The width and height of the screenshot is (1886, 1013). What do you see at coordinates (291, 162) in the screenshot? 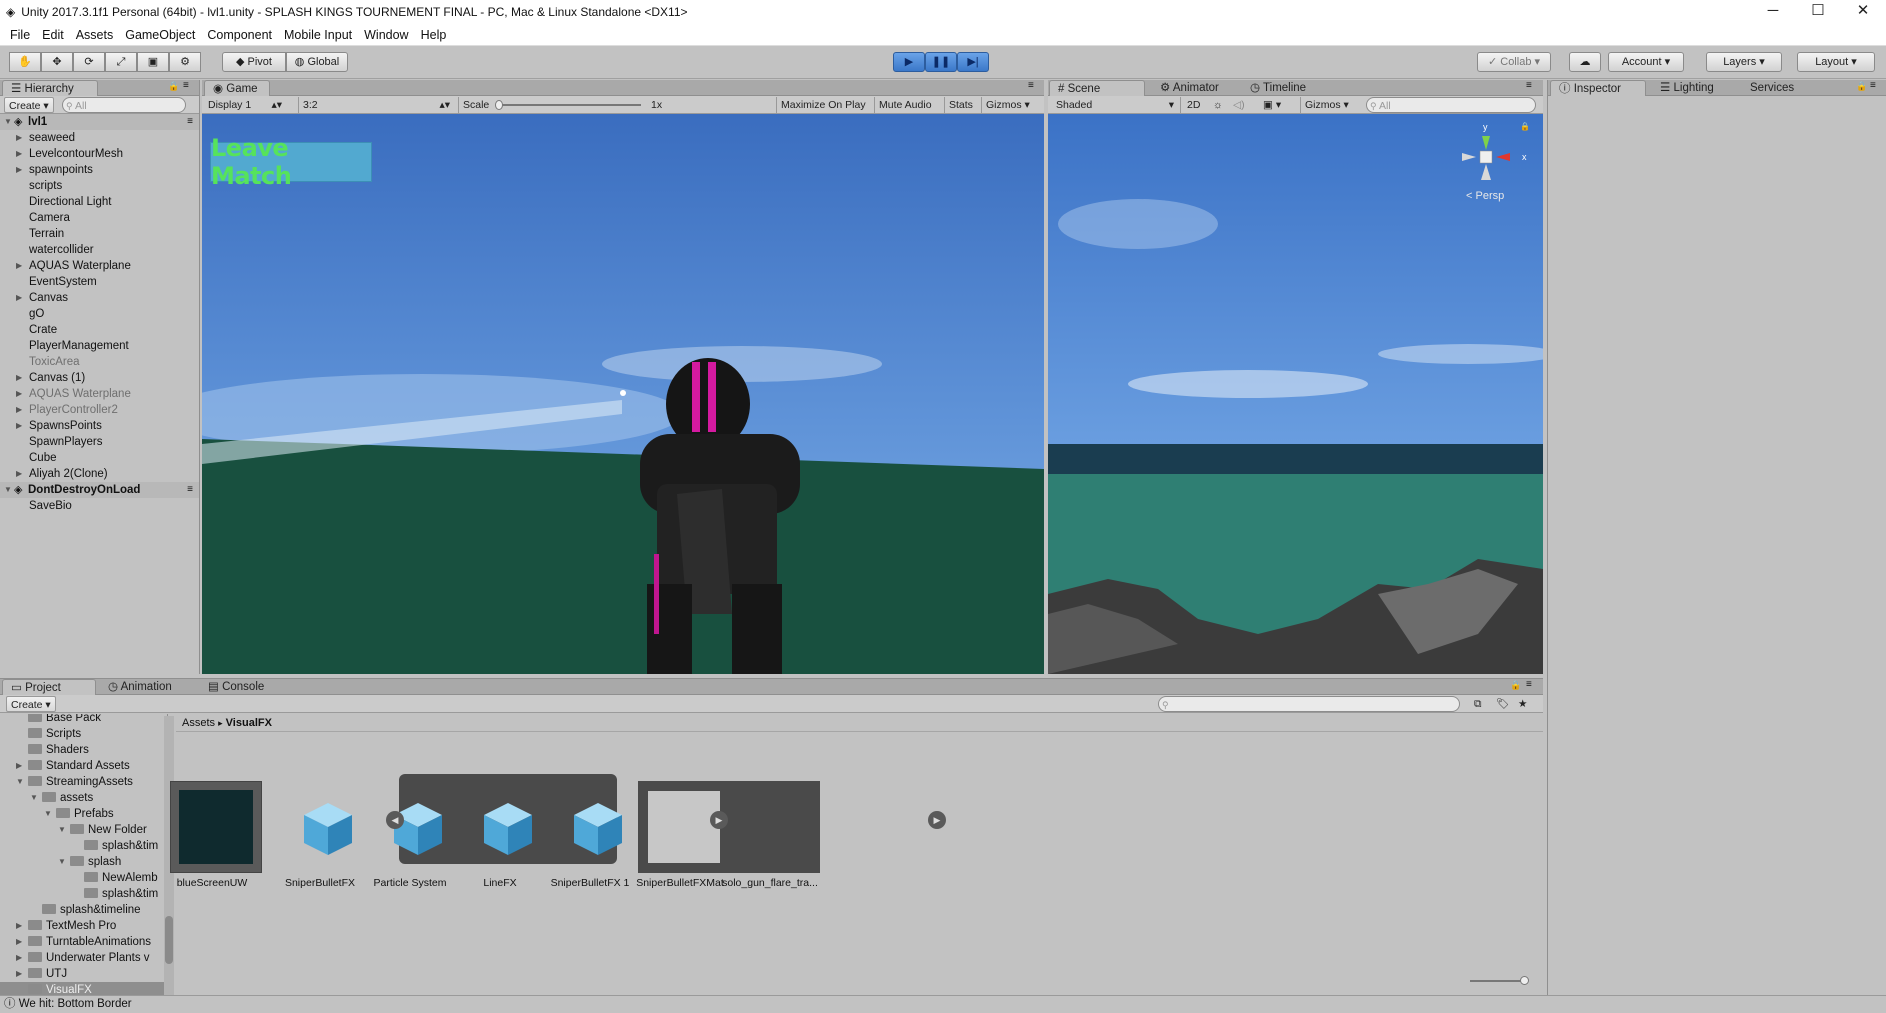
I see `leave-match-button: Leave Match` at bounding box center [291, 162].